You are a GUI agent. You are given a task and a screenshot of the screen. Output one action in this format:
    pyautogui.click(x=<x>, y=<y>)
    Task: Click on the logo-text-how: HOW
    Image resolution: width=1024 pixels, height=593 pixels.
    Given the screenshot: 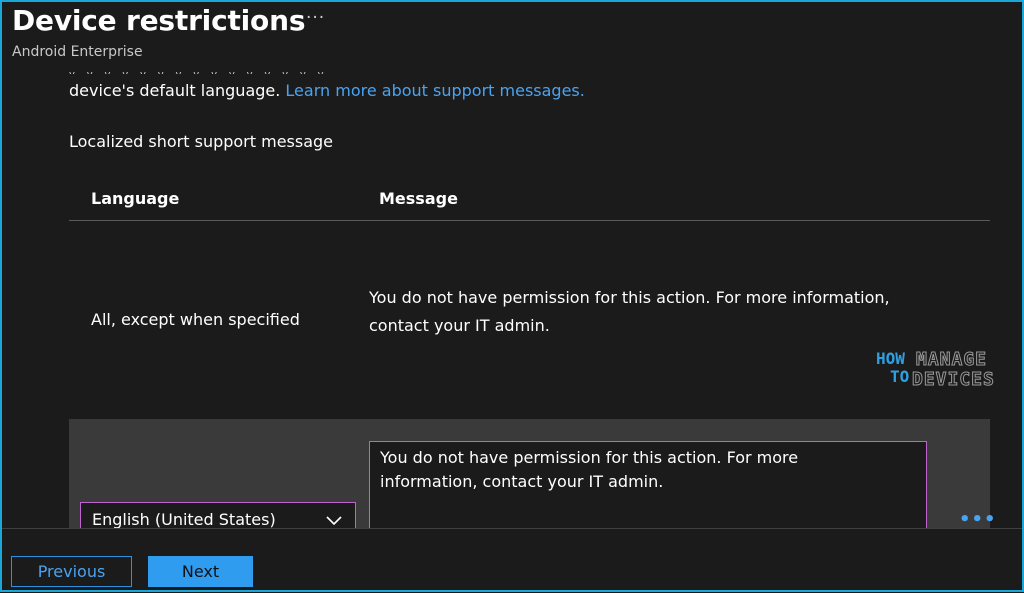 What is the action you would take?
    pyautogui.click(x=890, y=358)
    